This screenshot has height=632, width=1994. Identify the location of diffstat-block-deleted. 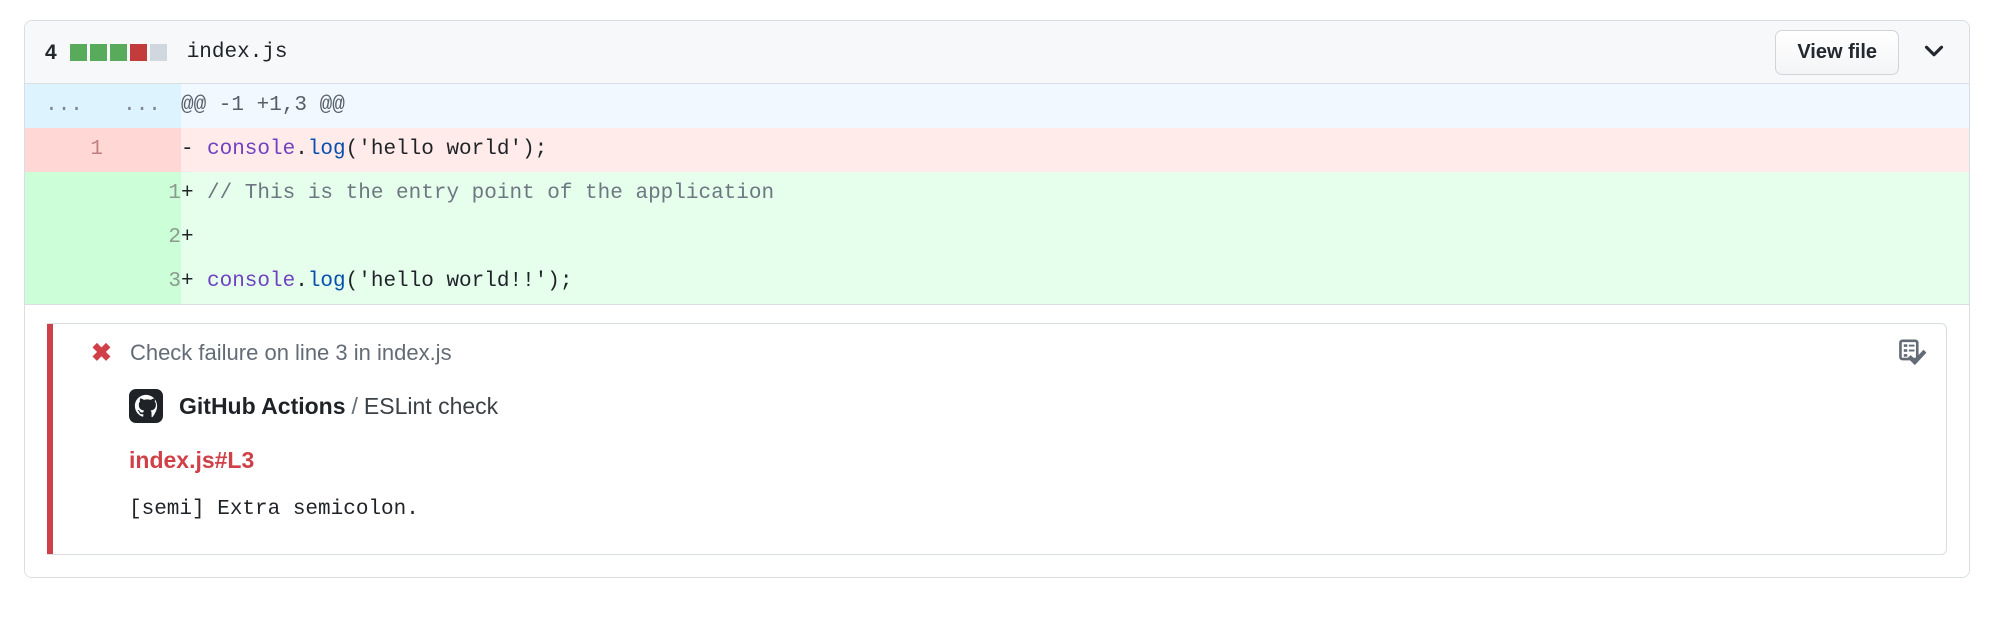
(138, 52).